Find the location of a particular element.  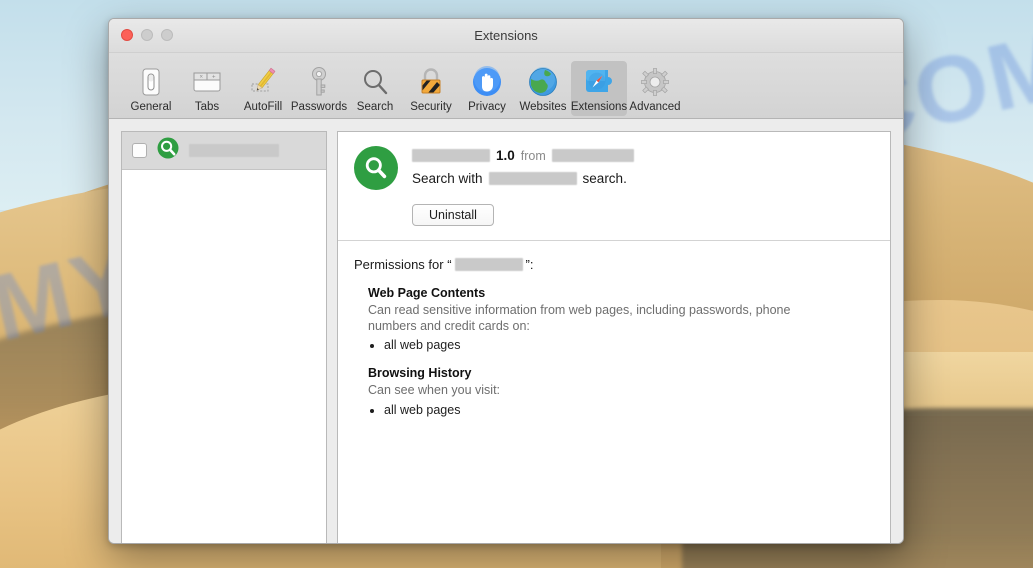

toolbar-item-autofill: AutoFill is located at coordinates (263, 88).